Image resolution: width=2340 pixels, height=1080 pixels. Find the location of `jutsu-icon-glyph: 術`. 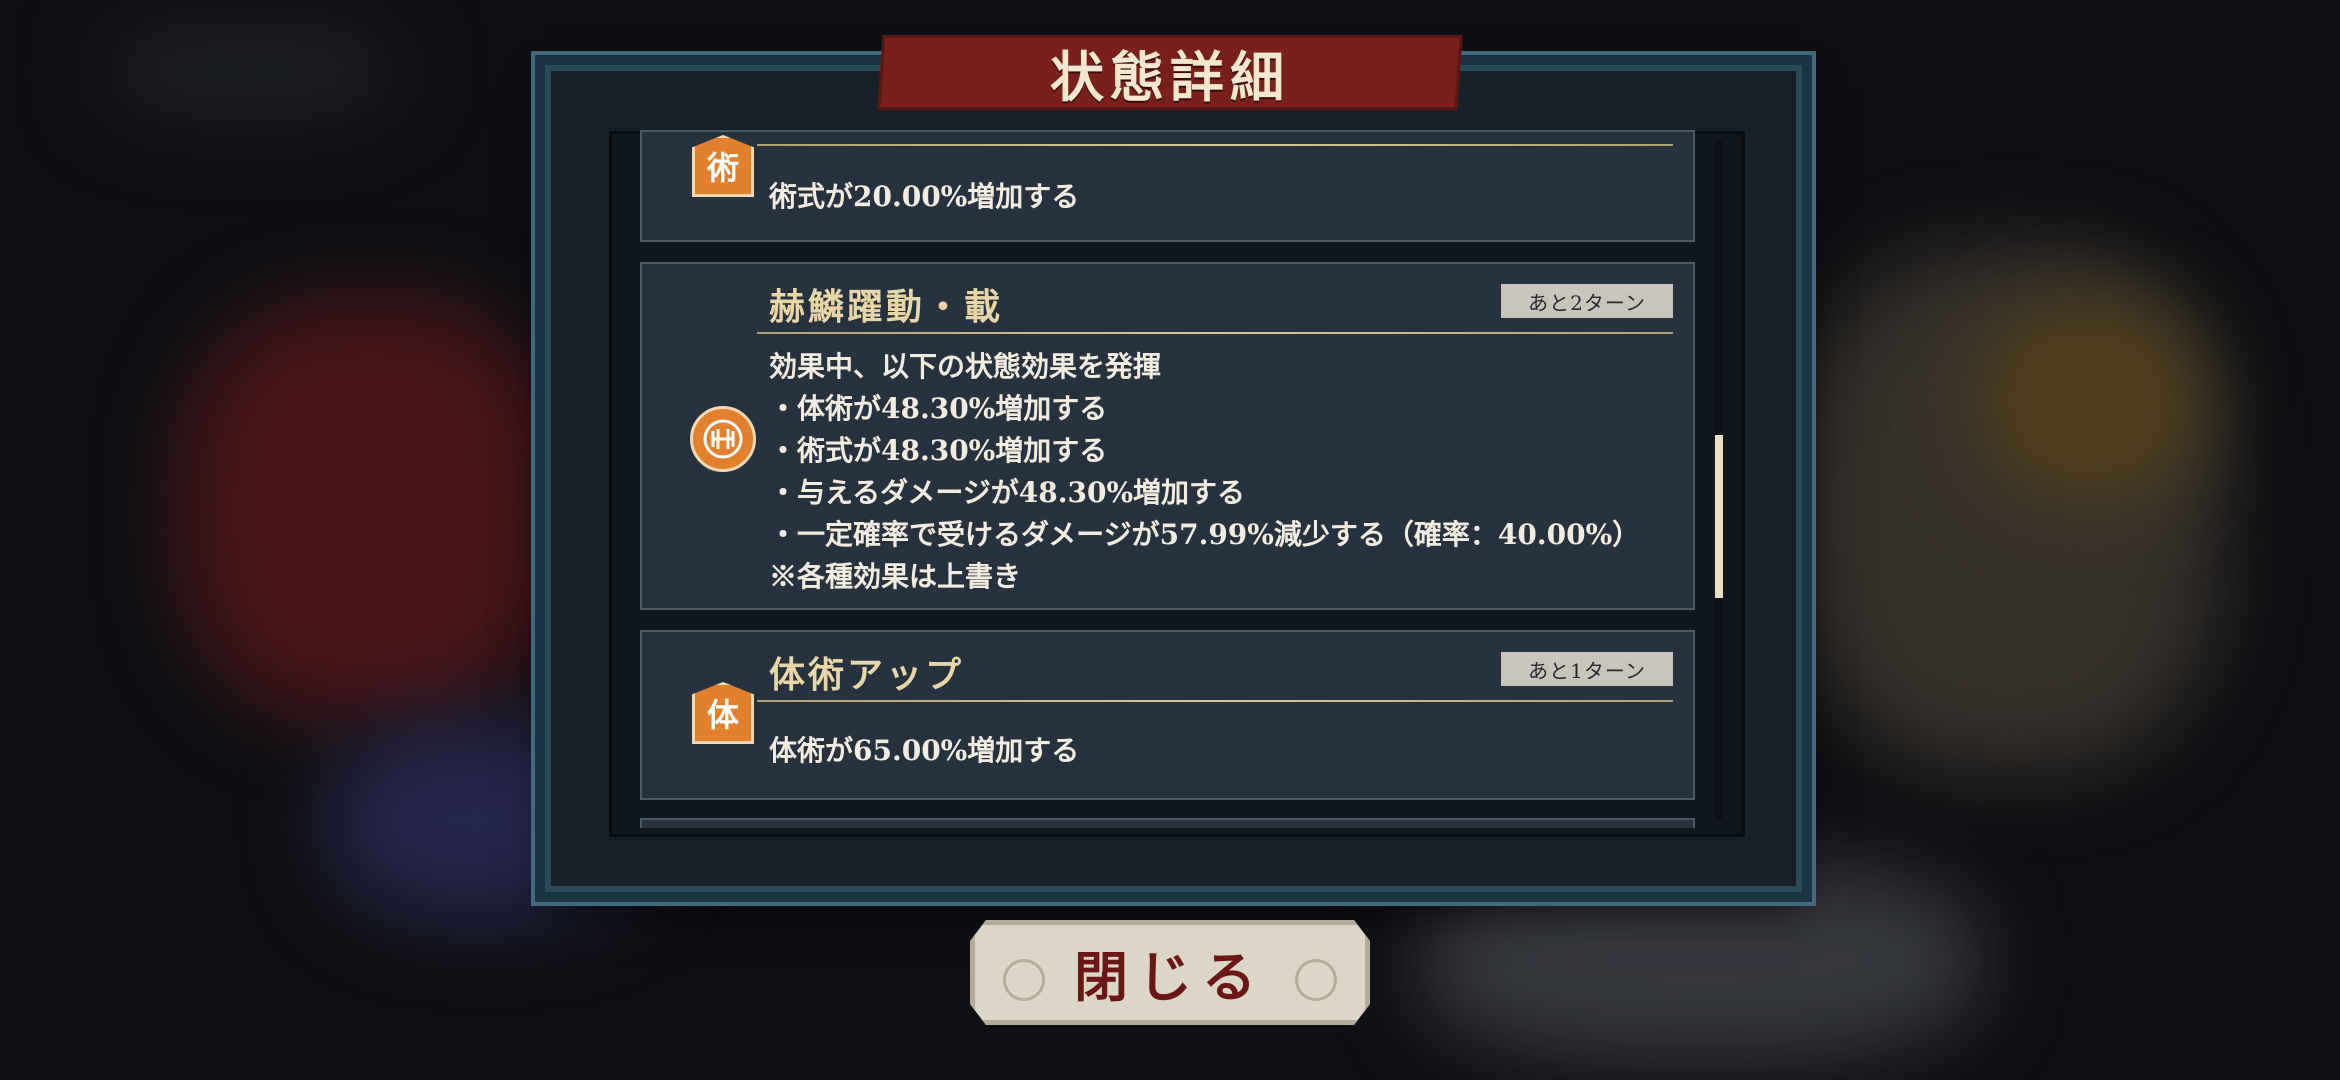

jutsu-icon-glyph: 術 is located at coordinates (722, 168).